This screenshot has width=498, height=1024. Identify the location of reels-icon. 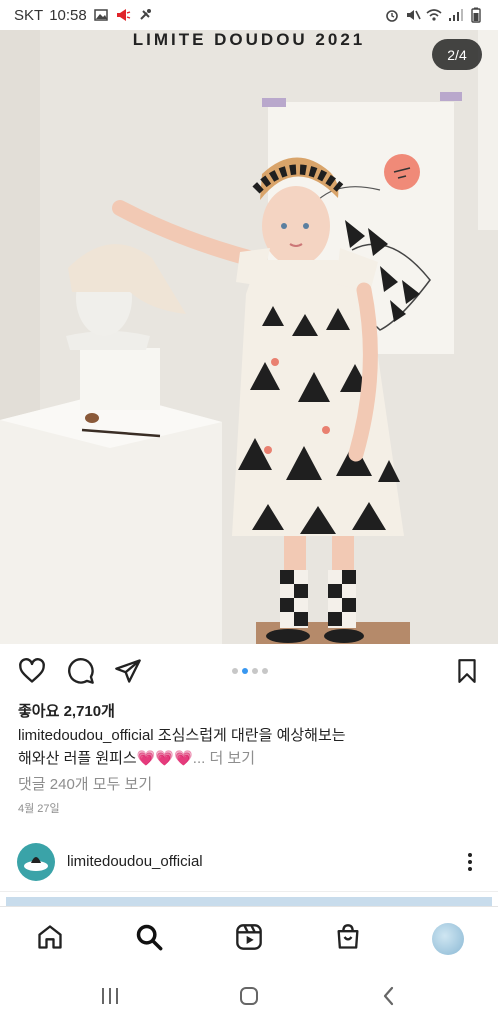
(249, 937).